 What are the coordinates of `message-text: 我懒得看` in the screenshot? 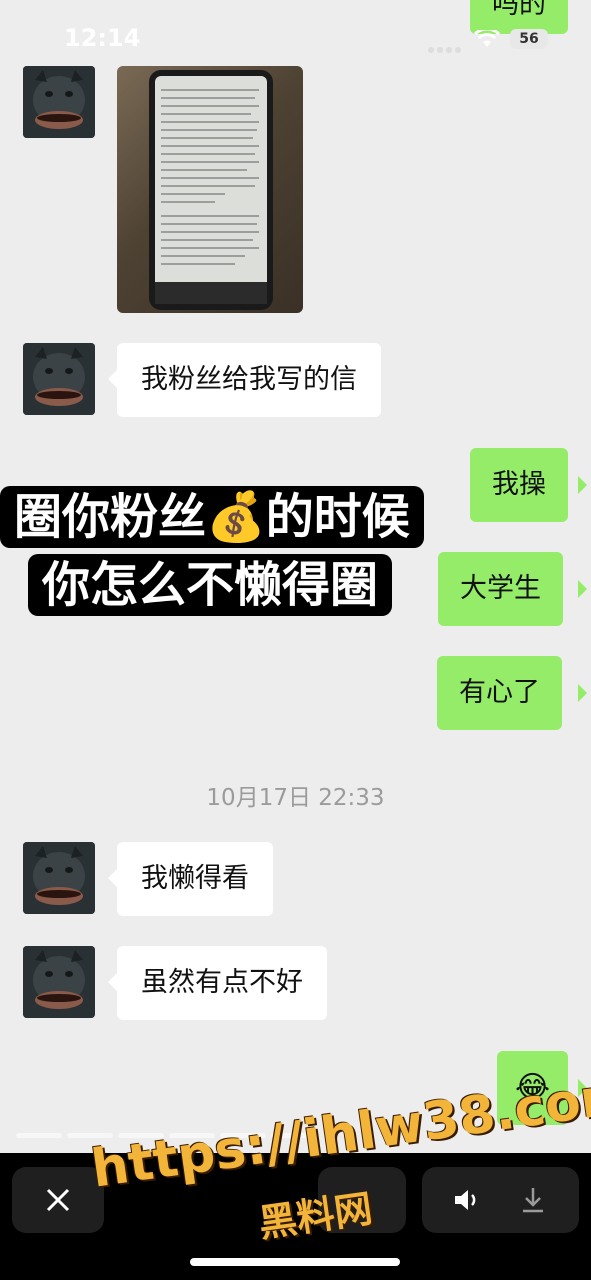 It's located at (195, 878).